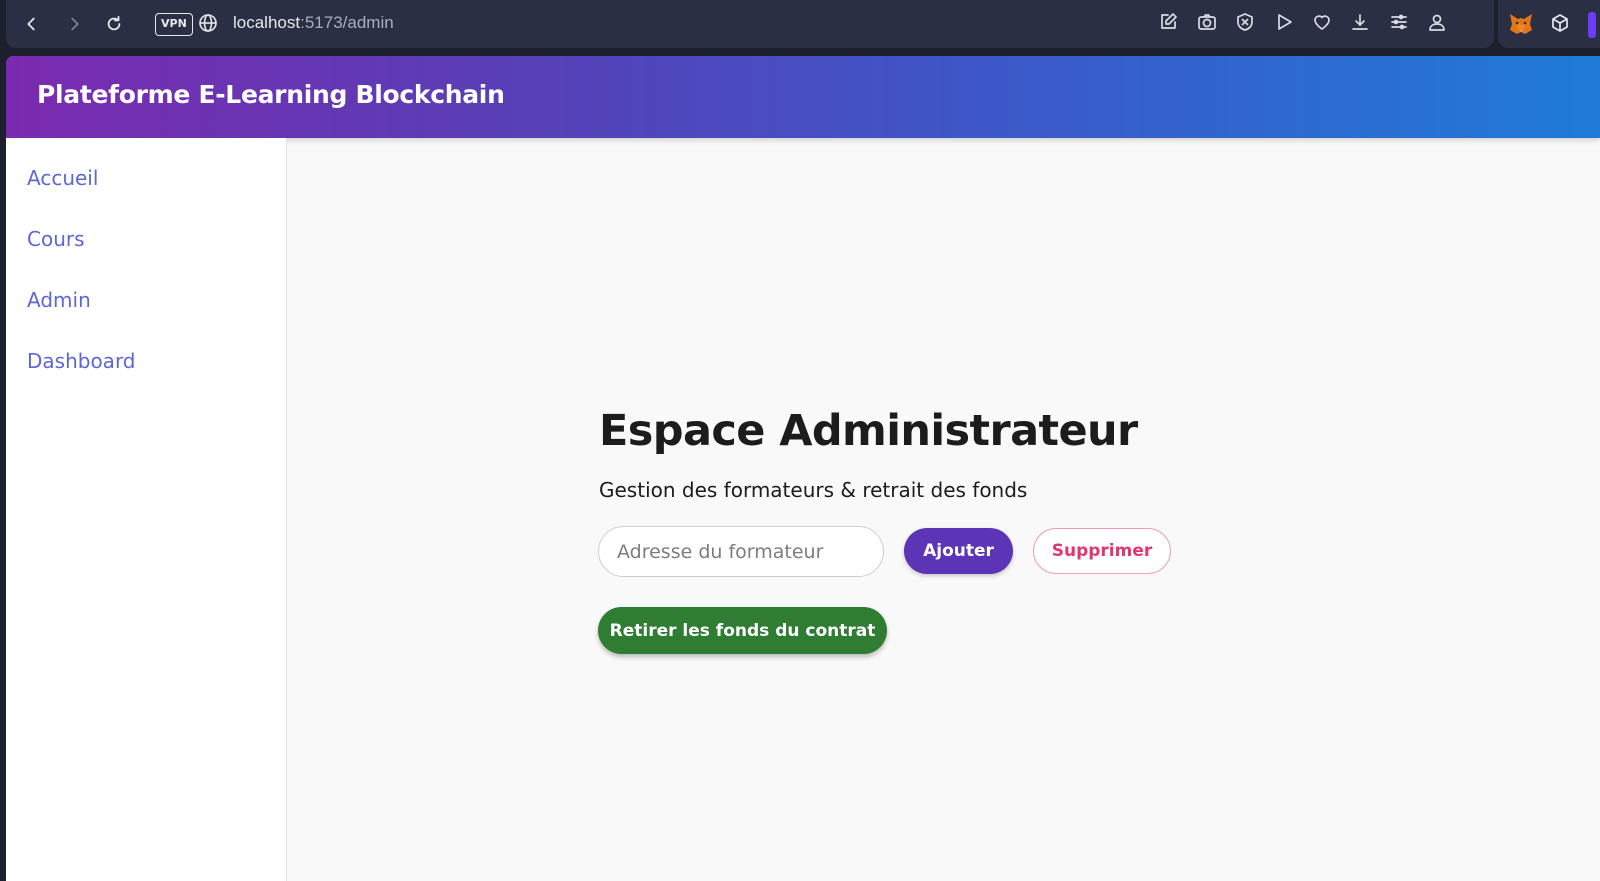  What do you see at coordinates (803, 97) in the screenshot?
I see `app-header: Plateforme E-Learning Blockchain` at bounding box center [803, 97].